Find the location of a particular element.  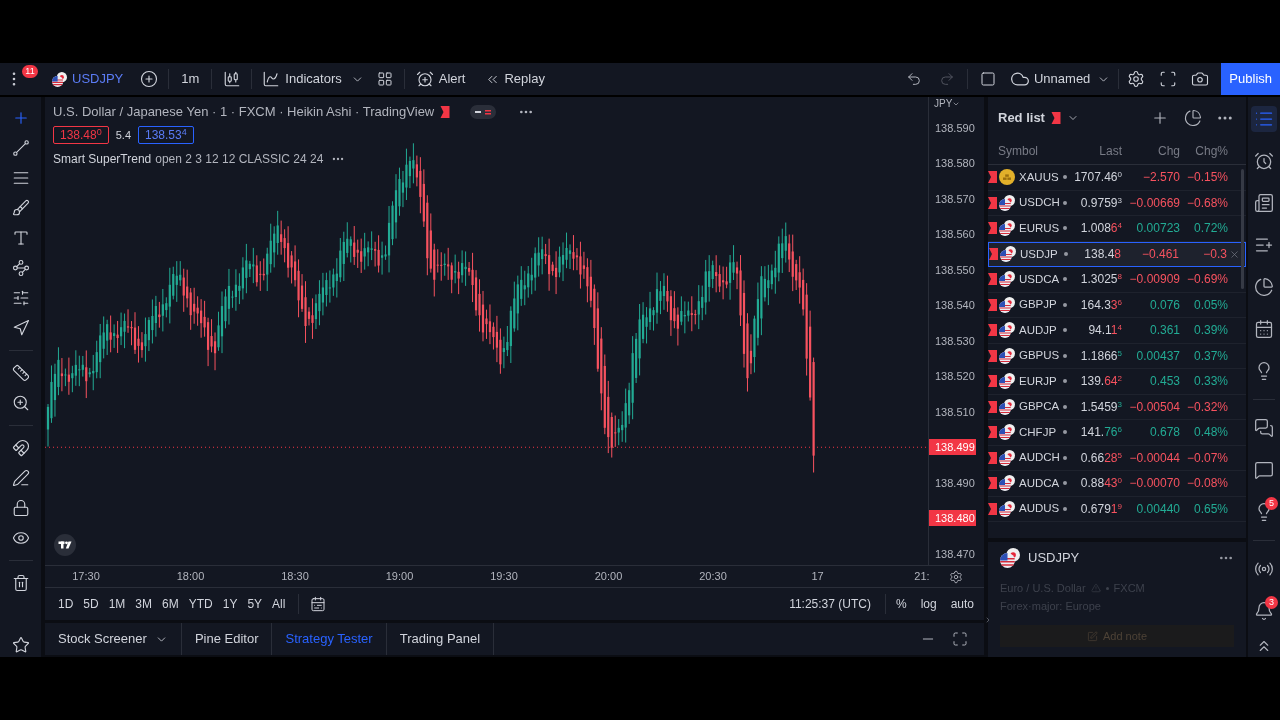

watchlist-row: AUDUS 0.6791$^{9}$ 0.00440 0.65% is located at coordinates (1117, 509).